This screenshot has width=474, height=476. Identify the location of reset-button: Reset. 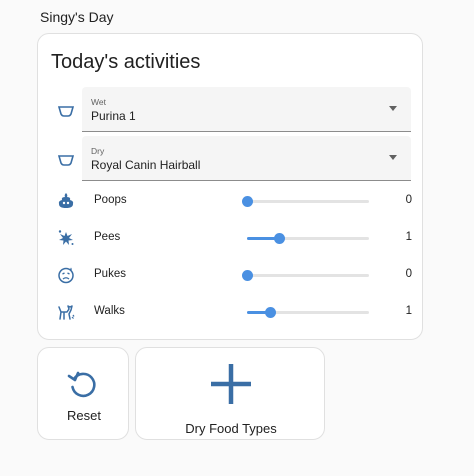
(83, 393).